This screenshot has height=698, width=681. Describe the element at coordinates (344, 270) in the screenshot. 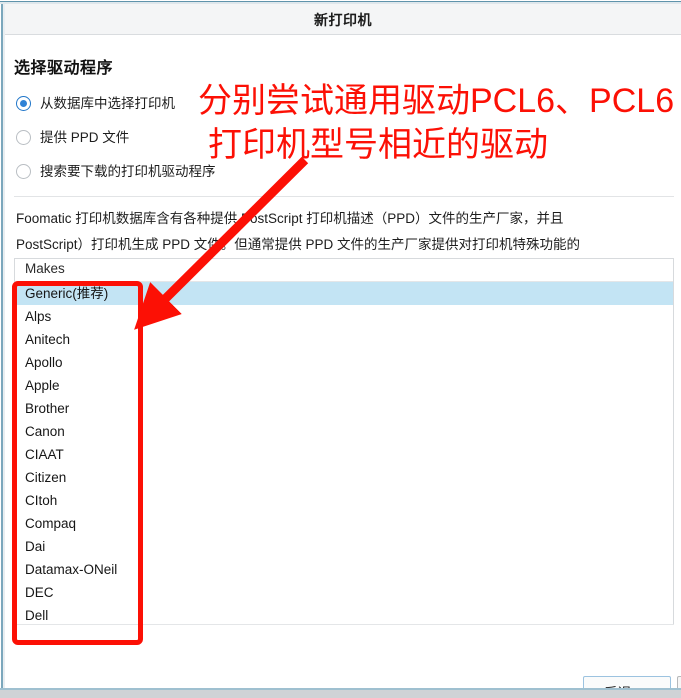

I see `makes-column-header: Makes` at that location.